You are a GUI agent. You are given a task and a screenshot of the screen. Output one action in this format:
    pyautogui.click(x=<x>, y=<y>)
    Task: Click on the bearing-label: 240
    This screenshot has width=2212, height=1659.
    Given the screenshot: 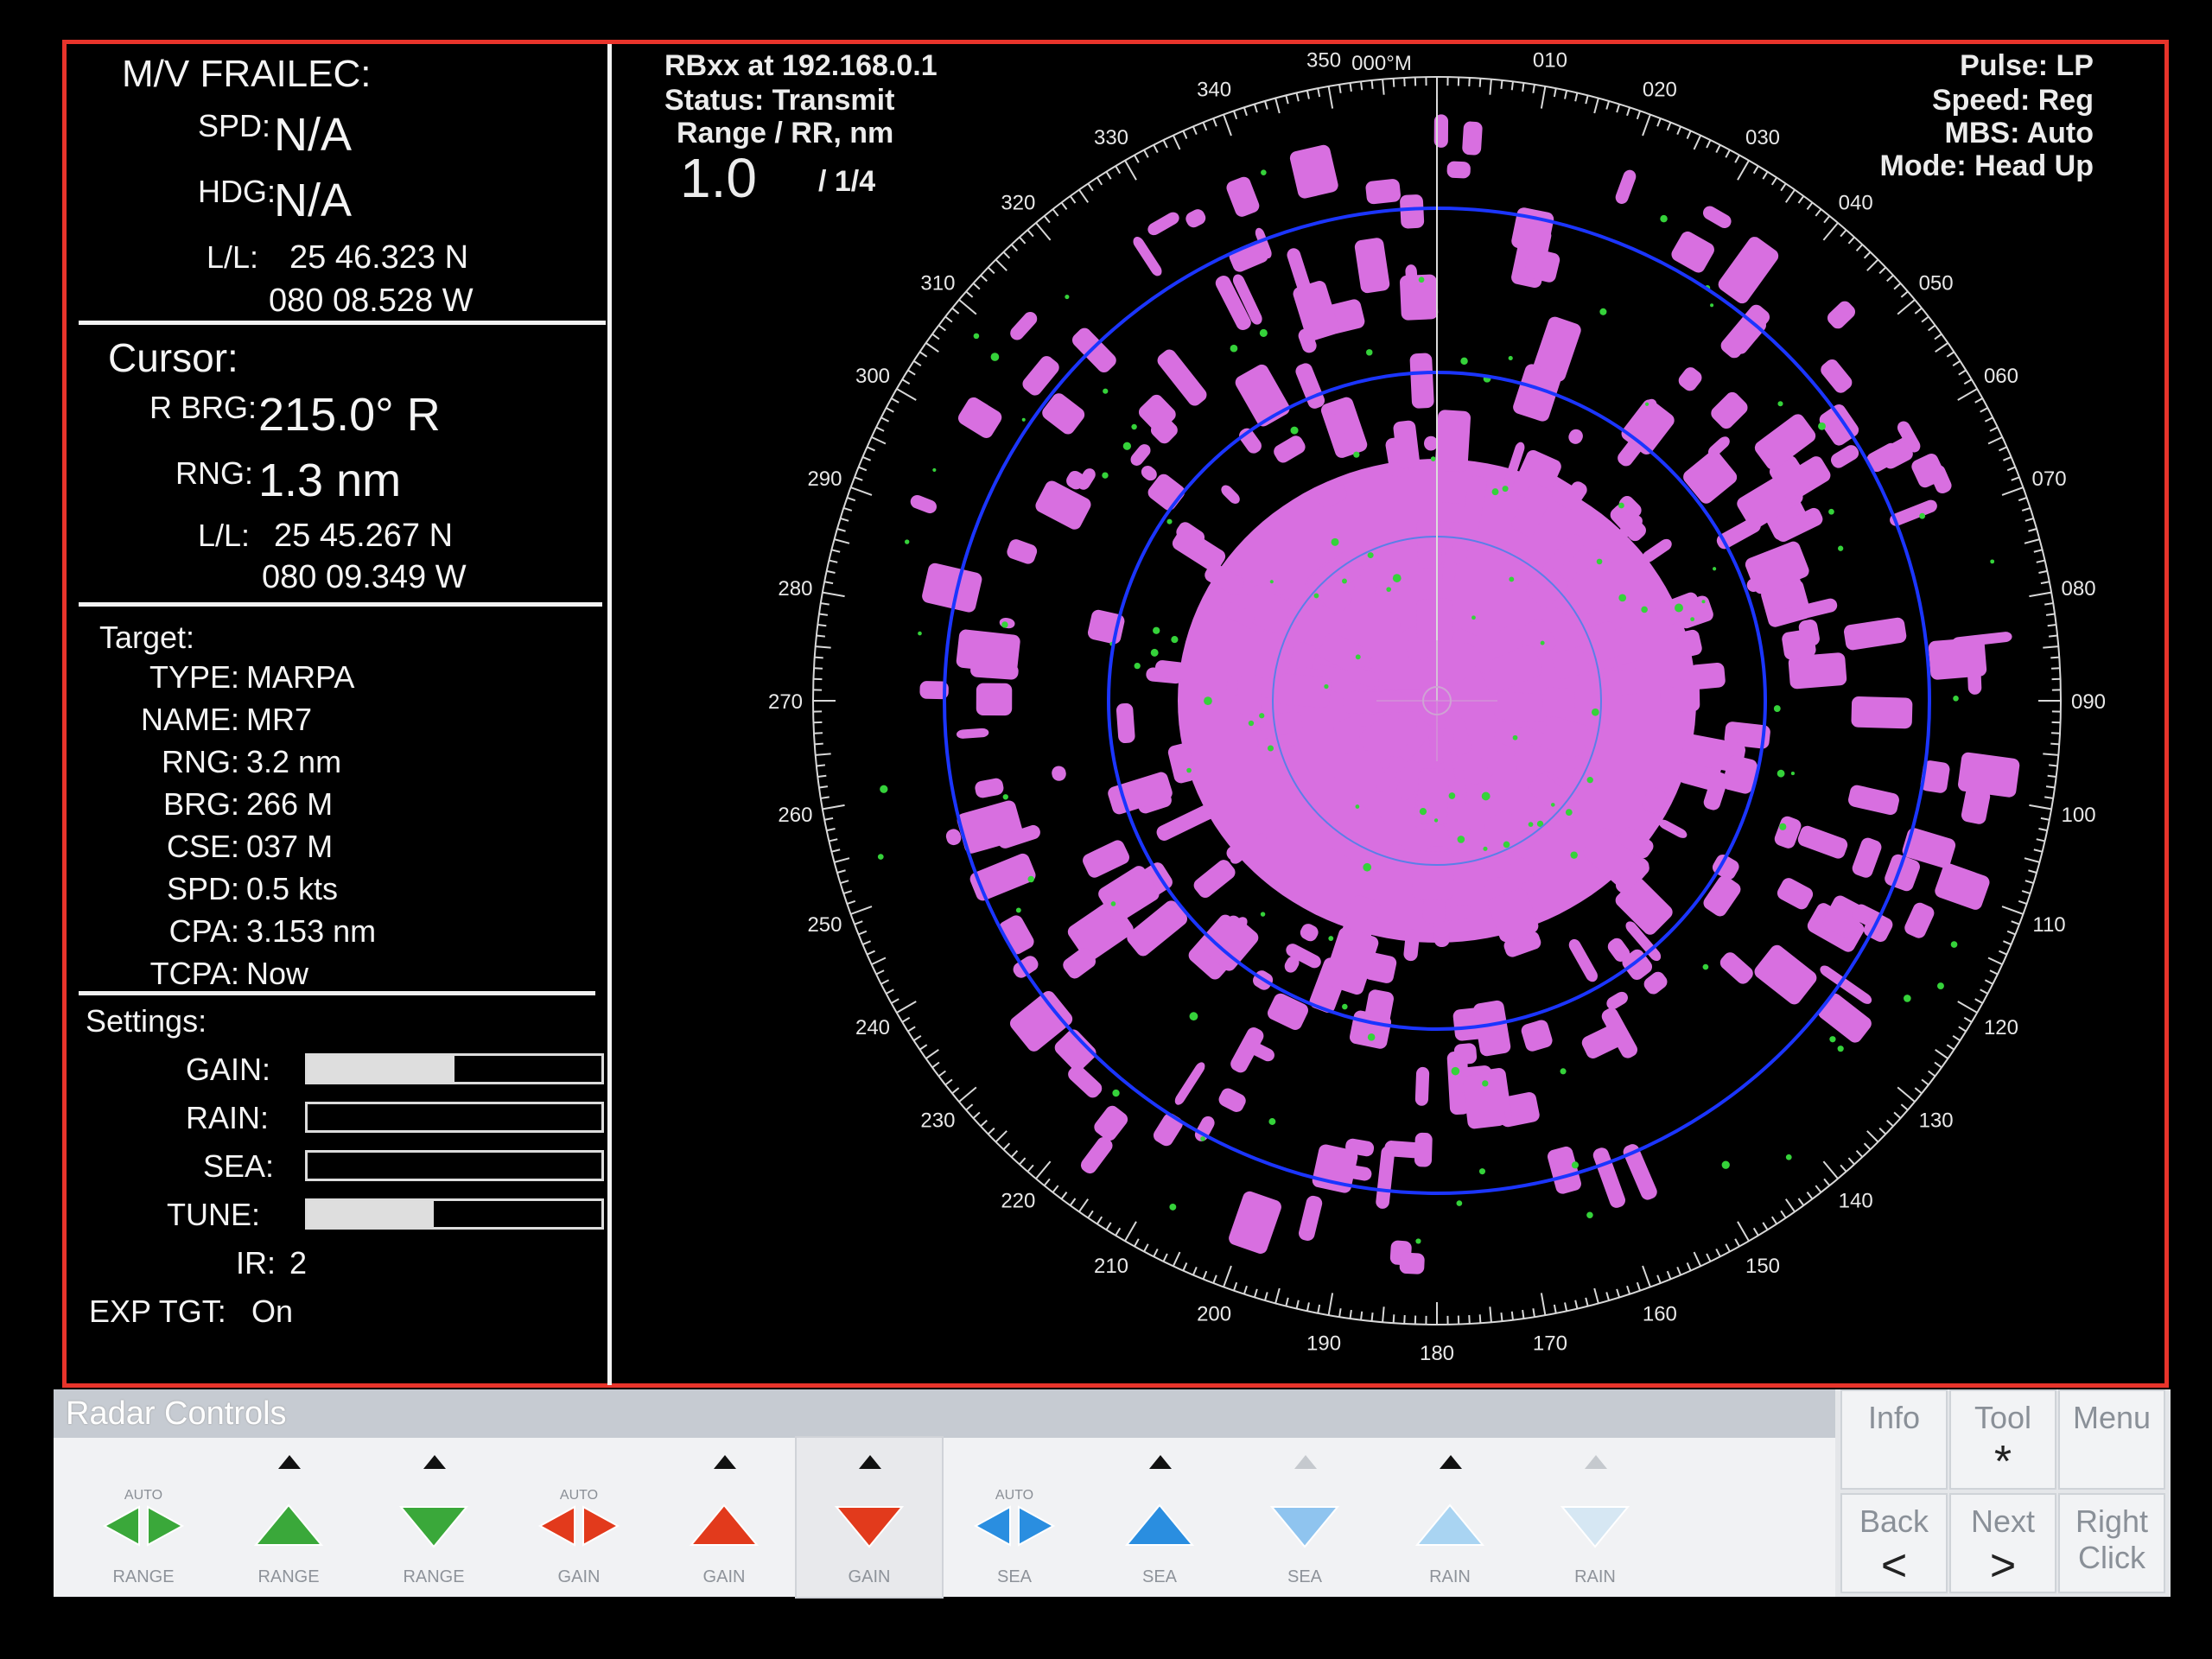 What is the action you would take?
    pyautogui.click(x=872, y=1027)
    